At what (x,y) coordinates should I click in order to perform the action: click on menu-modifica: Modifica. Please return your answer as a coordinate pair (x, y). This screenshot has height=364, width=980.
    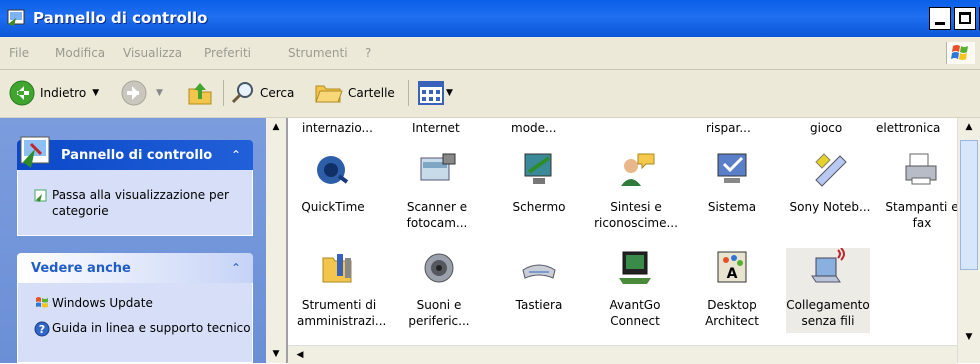
    Looking at the image, I should click on (80, 53).